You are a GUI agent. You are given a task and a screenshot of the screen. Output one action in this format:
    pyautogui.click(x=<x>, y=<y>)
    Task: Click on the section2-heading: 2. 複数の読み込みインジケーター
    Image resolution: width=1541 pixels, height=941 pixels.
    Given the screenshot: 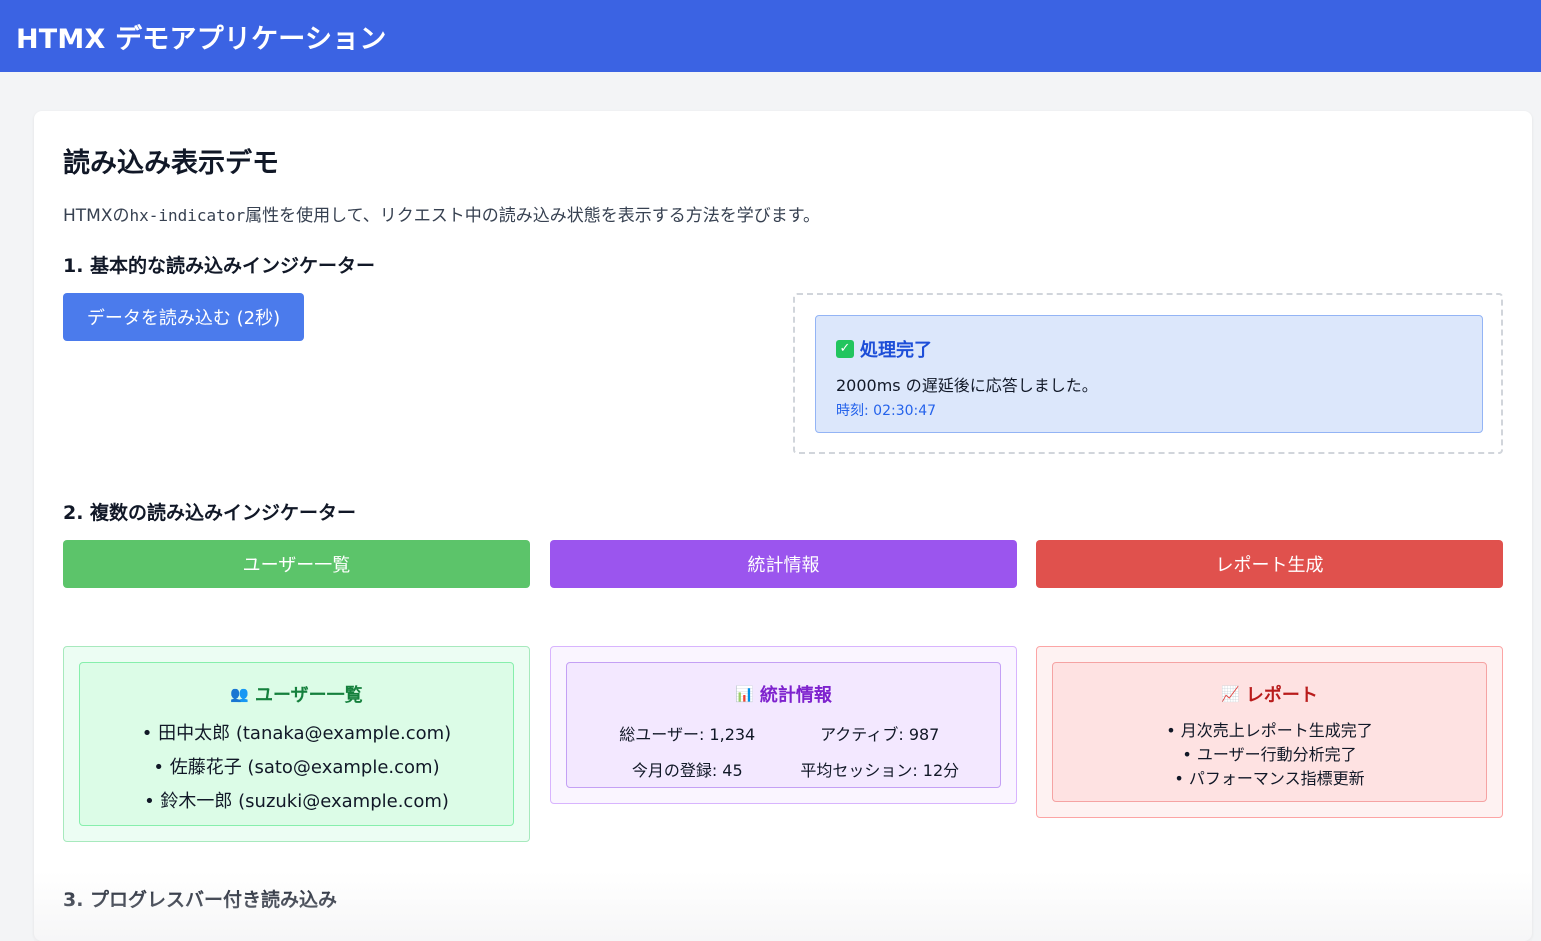 What is the action you would take?
    pyautogui.click(x=210, y=513)
    